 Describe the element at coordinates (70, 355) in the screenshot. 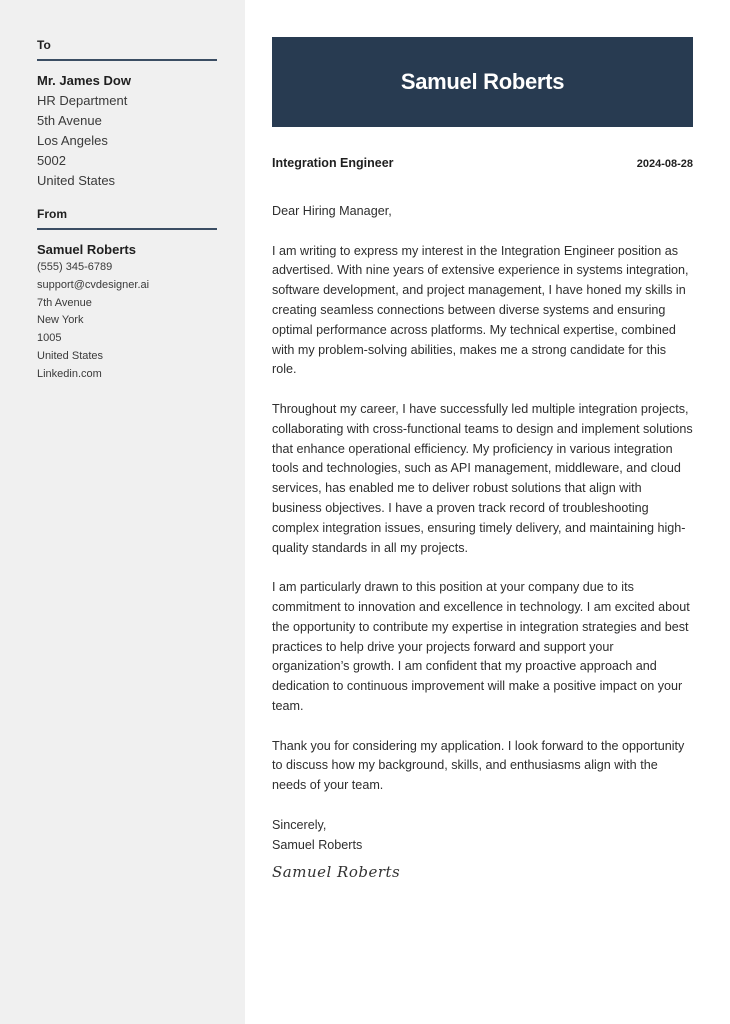

I see `sender-country: United States` at that location.